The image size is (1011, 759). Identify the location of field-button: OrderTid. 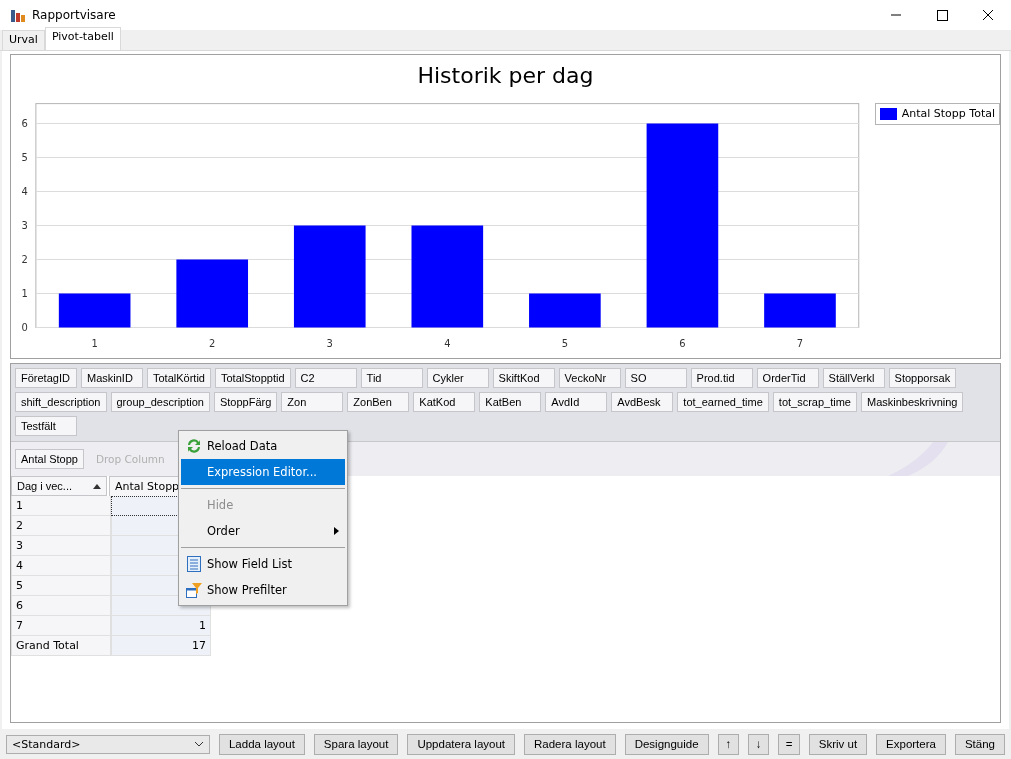
(787, 378).